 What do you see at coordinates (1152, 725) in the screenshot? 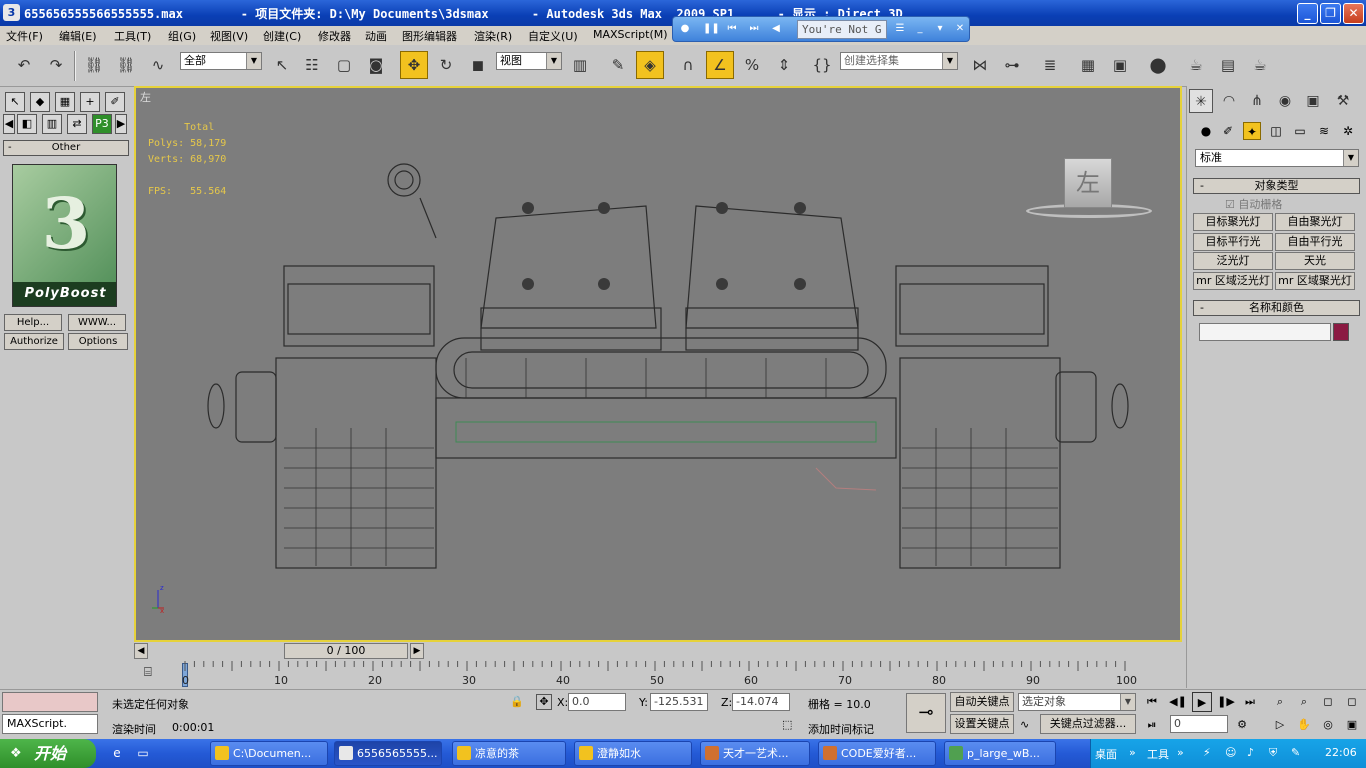
I see `key-mode-icon: ⏯` at bounding box center [1152, 725].